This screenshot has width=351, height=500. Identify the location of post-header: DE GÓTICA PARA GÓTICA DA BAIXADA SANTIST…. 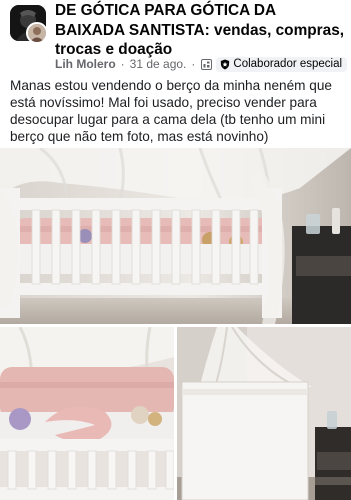
(175, 36).